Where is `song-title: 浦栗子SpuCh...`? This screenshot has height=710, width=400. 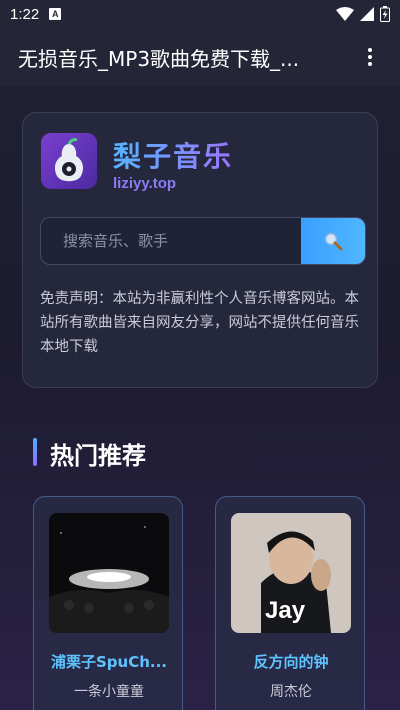 song-title: 浦栗子SpuCh... is located at coordinates (108, 662).